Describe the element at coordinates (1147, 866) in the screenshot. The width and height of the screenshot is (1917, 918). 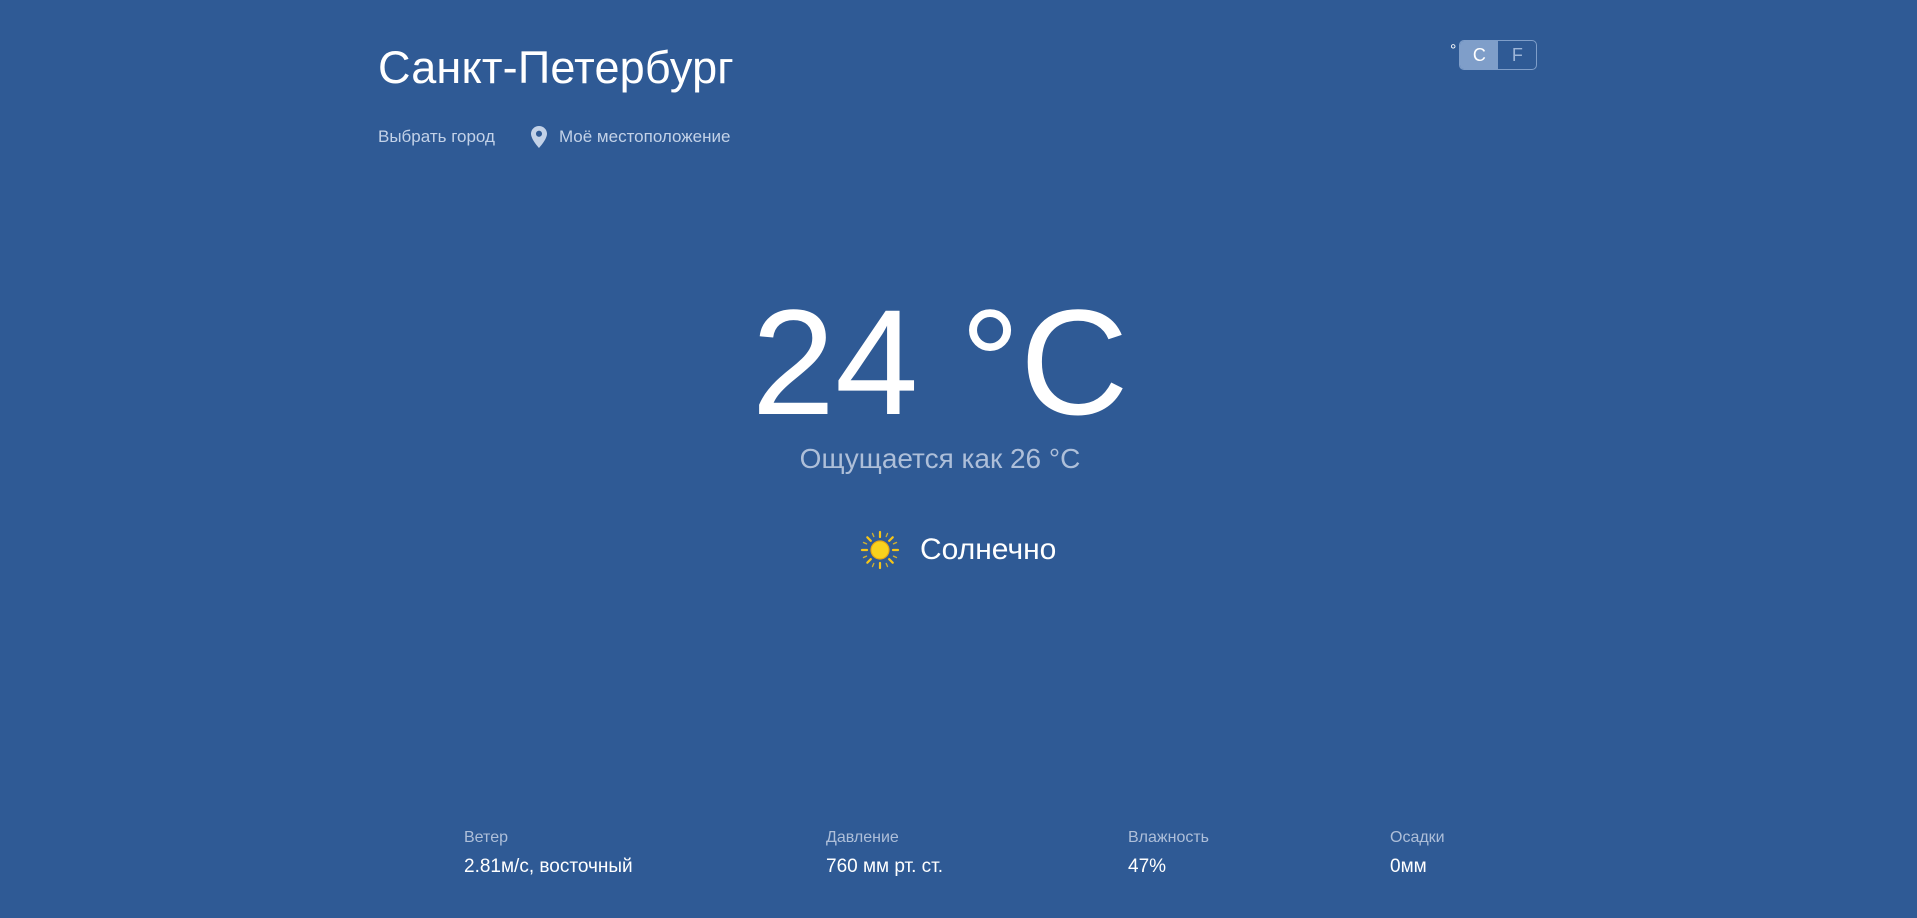
I see `stat-value: 47%` at that location.